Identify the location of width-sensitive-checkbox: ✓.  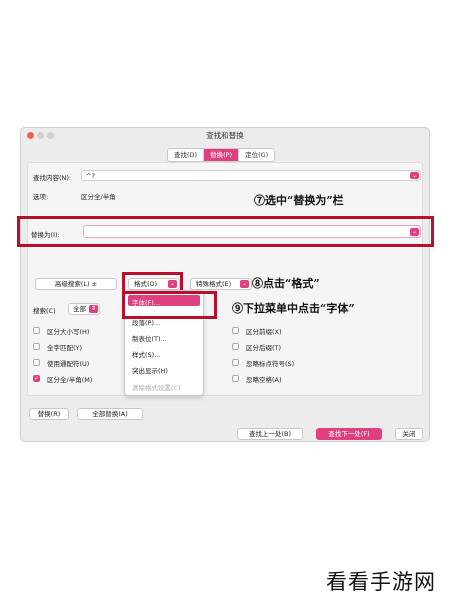
(36, 378).